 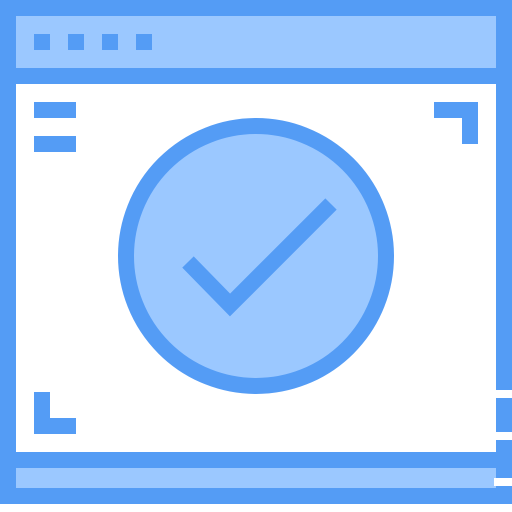 I want to click on title-bar-divider, so click(x=256, y=76).